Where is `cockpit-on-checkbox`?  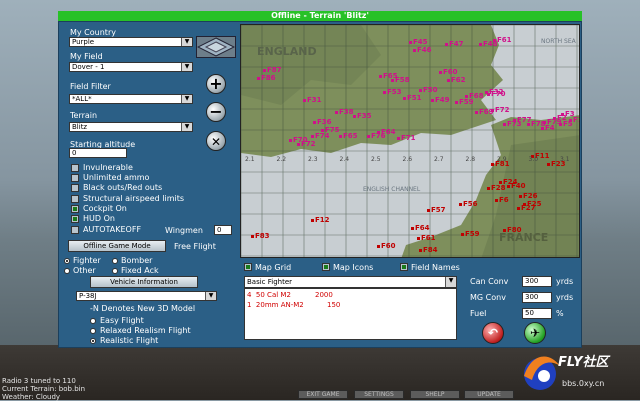 cockpit-on-checkbox is located at coordinates (75, 209).